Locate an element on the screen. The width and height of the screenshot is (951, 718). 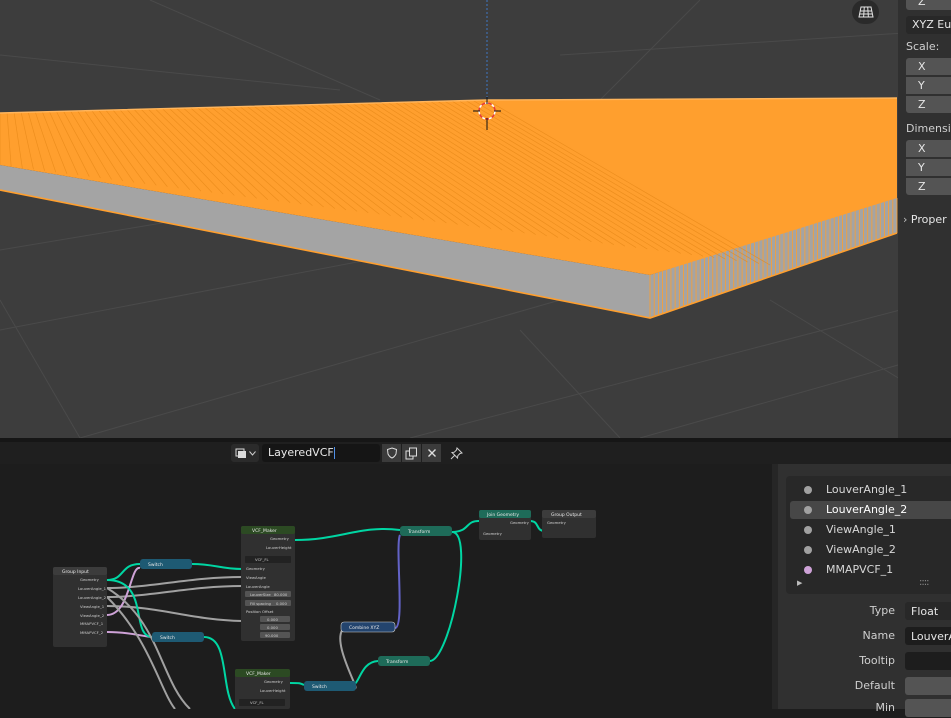
node-combine-xyz: Combine XYZ is located at coordinates (368, 627).